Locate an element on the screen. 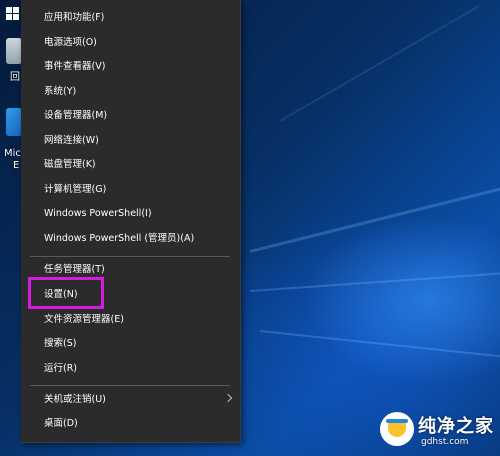  menu-item-label: 电源选项(O) is located at coordinates (70, 42).